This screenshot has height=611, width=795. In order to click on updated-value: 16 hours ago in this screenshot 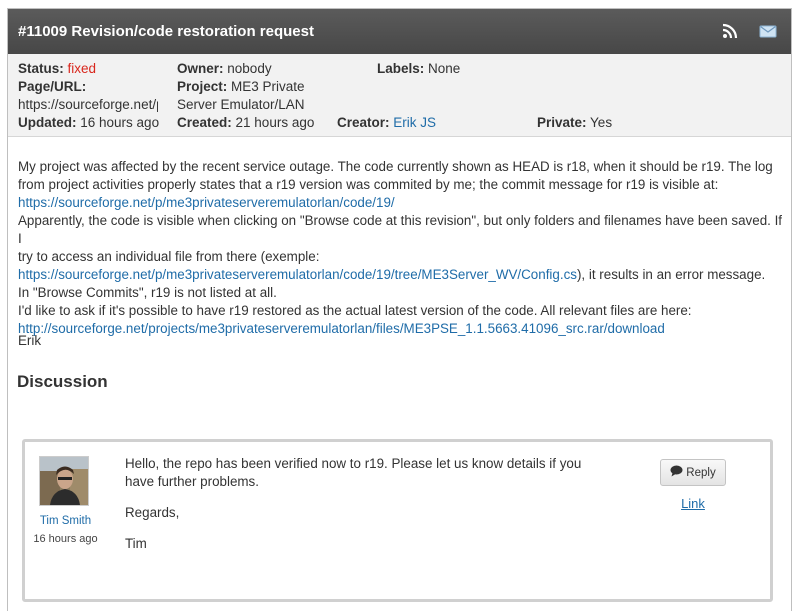, I will do `click(120, 122)`.